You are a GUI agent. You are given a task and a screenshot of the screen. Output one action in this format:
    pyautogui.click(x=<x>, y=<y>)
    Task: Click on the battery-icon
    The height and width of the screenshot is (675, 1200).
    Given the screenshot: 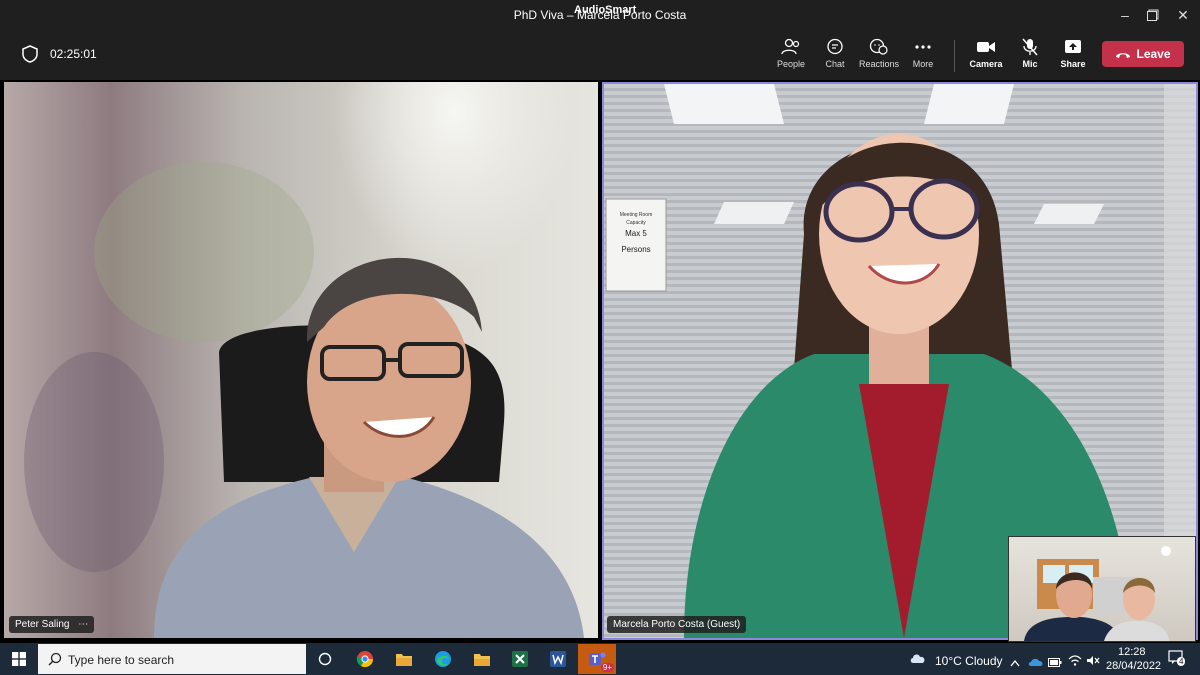 What is the action you would take?
    pyautogui.click(x=1055, y=663)
    